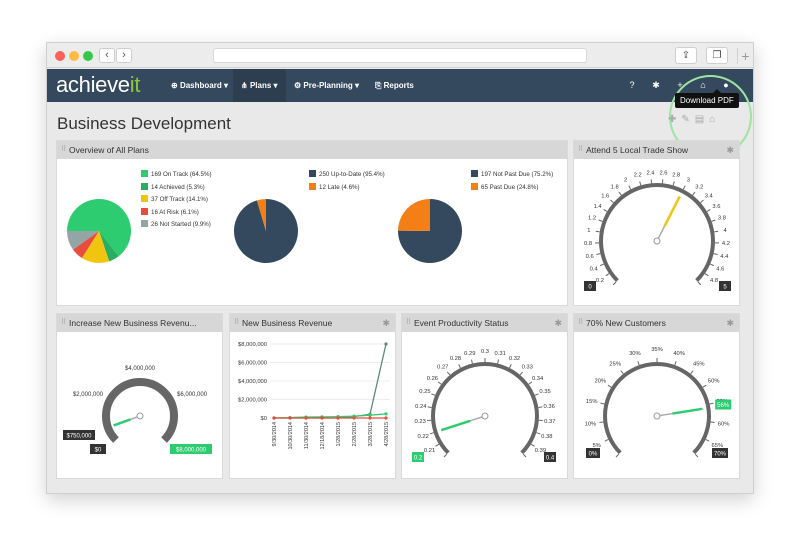 This screenshot has width=800, height=537. I want to click on gauge-tick-label: 3.2, so click(699, 187).